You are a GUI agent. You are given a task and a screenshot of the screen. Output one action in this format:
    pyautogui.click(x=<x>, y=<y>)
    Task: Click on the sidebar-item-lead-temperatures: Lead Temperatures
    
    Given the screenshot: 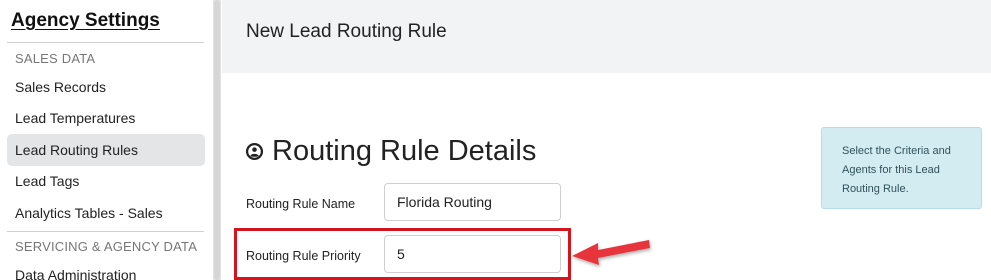 What is the action you would take?
    pyautogui.click(x=106, y=118)
    